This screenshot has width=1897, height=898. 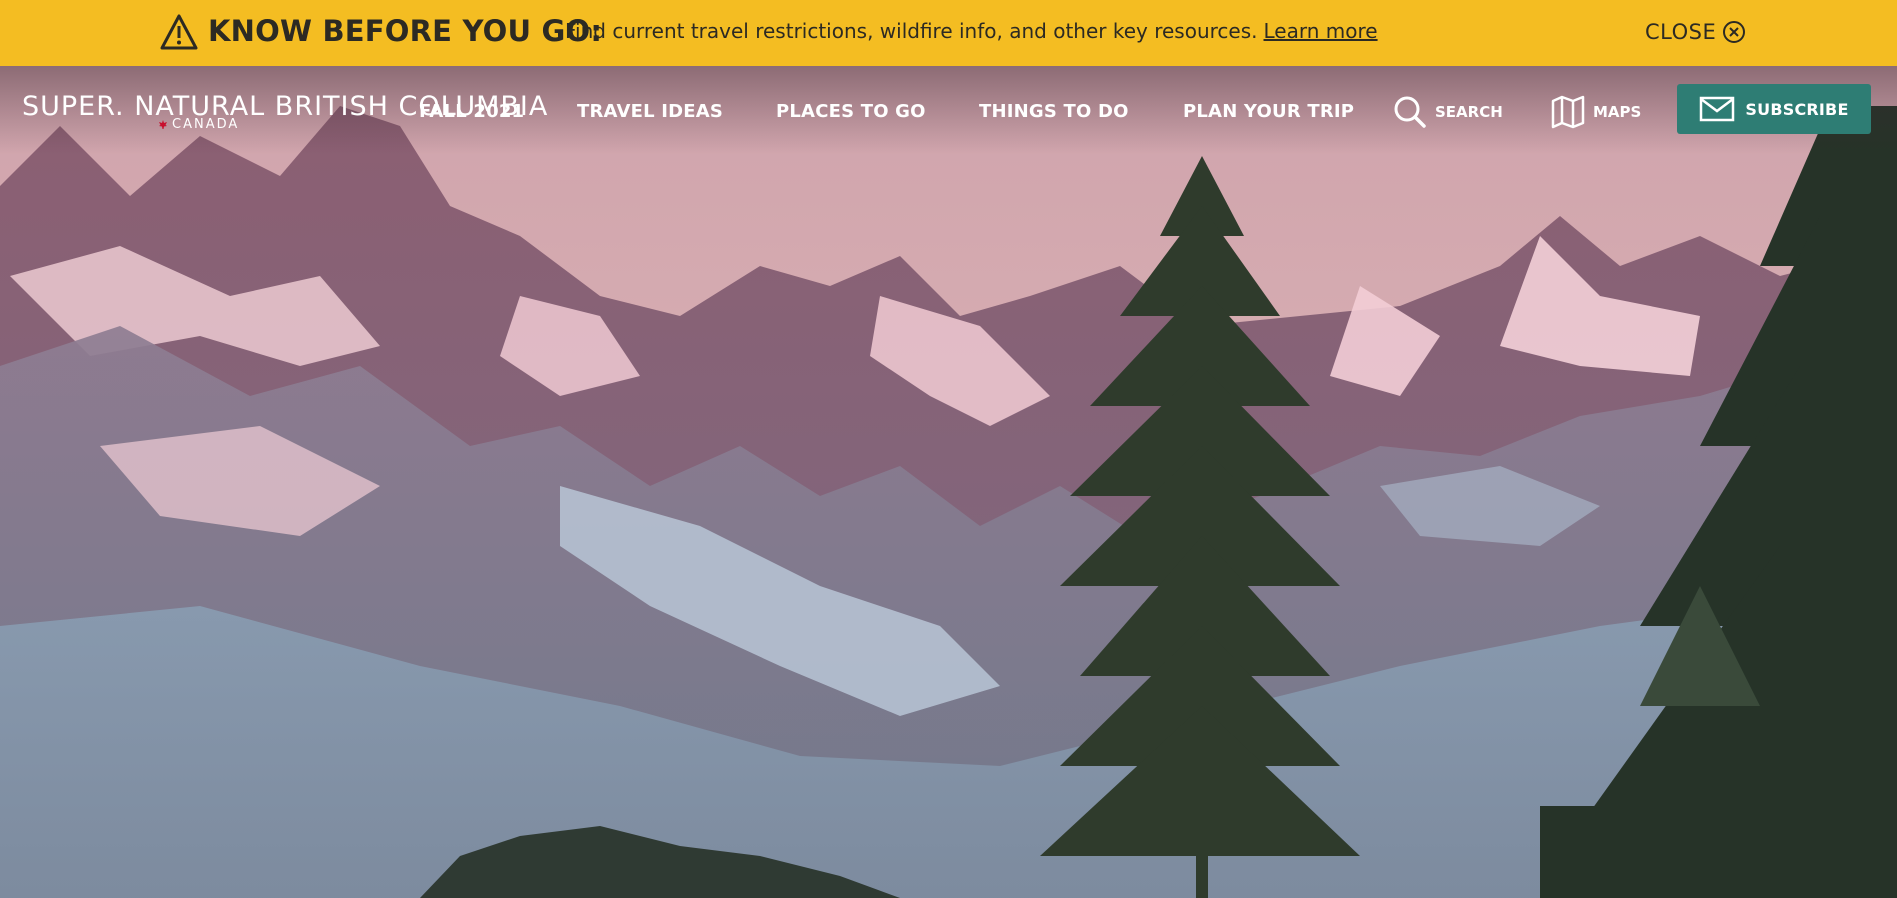 What do you see at coordinates (1410, 112) in the screenshot?
I see `search-icon` at bounding box center [1410, 112].